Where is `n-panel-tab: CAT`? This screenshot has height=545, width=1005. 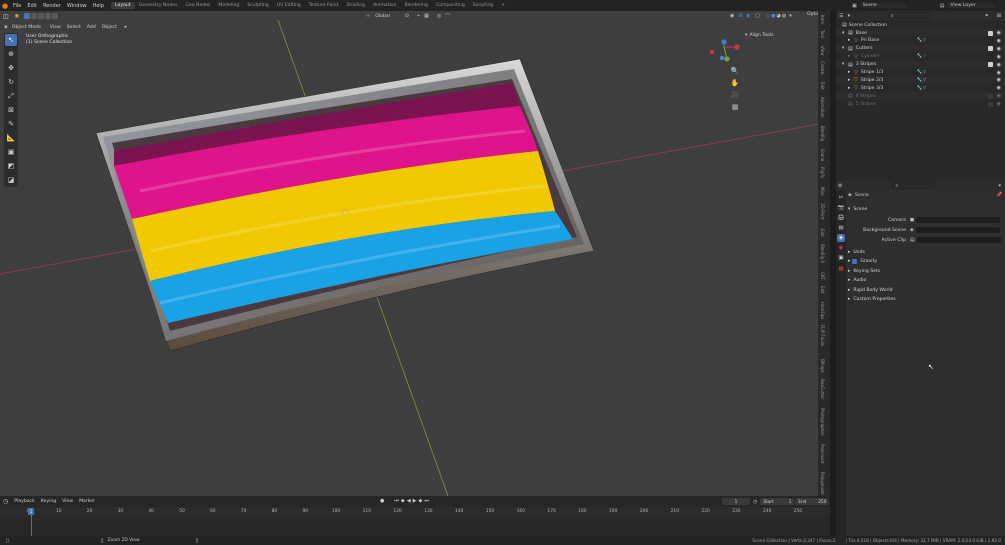
n-panel-tab: CAT is located at coordinates (822, 276).